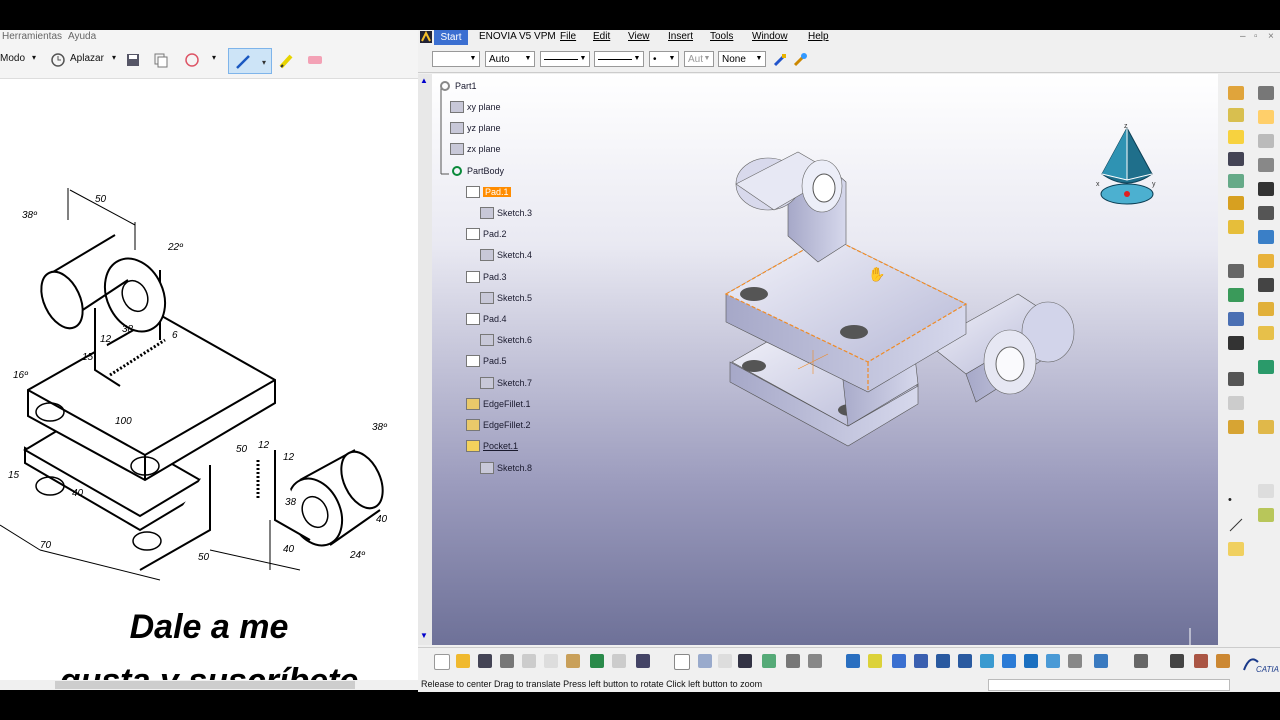  I want to click on normal-view-icon, so click(987, 661).